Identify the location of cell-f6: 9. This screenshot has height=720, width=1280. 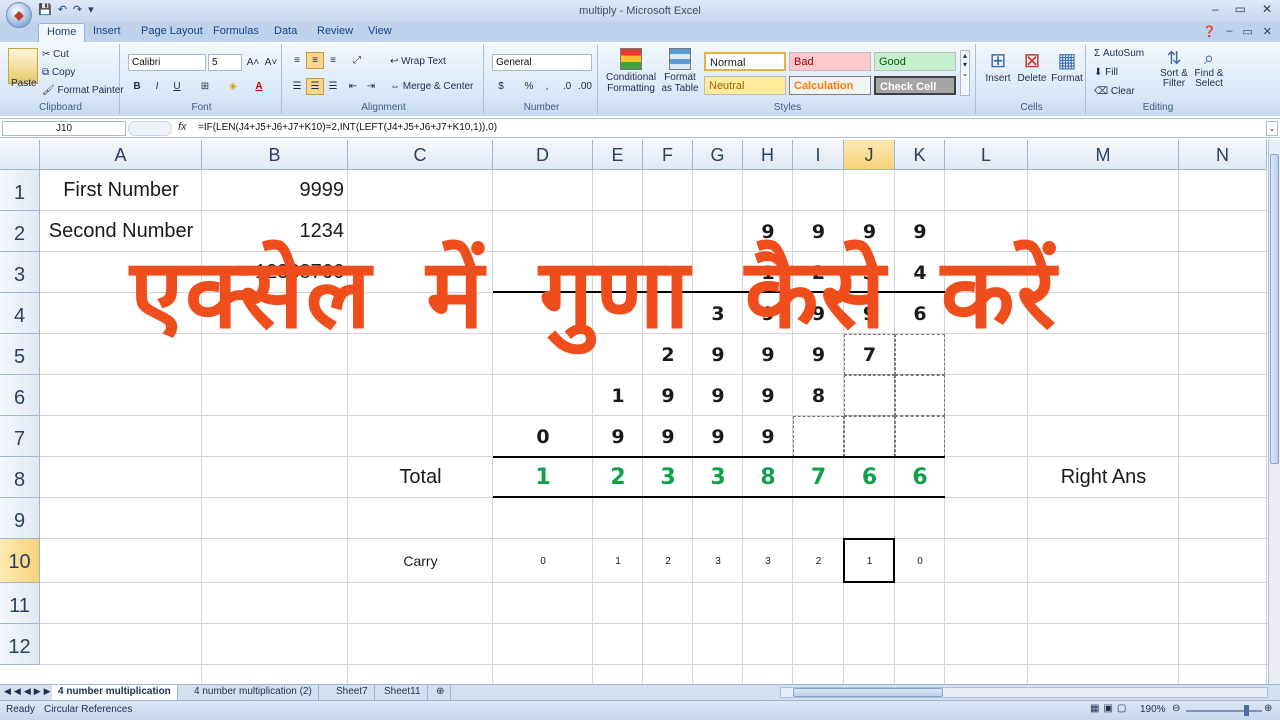
(668, 395).